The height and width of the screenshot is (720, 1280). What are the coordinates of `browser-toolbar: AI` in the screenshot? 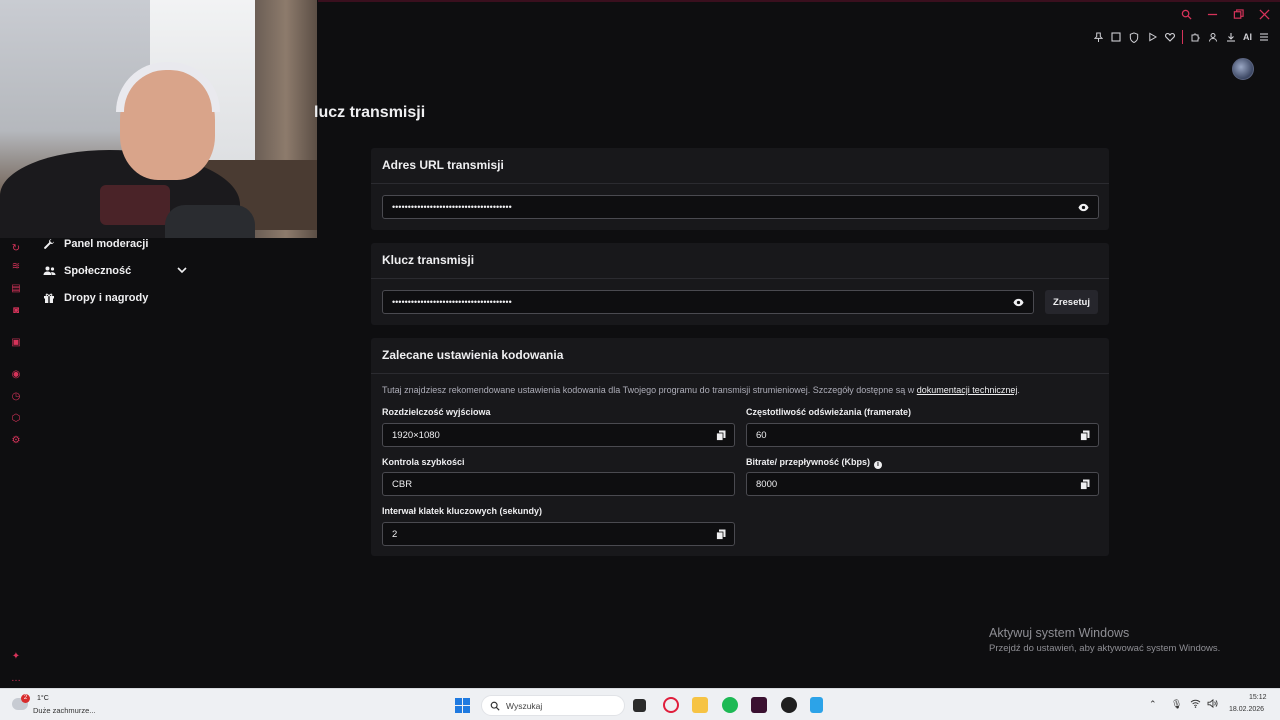 It's located at (1181, 37).